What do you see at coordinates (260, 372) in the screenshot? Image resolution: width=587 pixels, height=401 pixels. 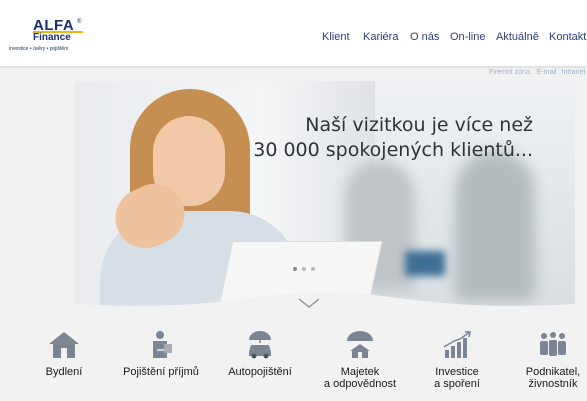 I see `category-label: Autopojištění` at bounding box center [260, 372].